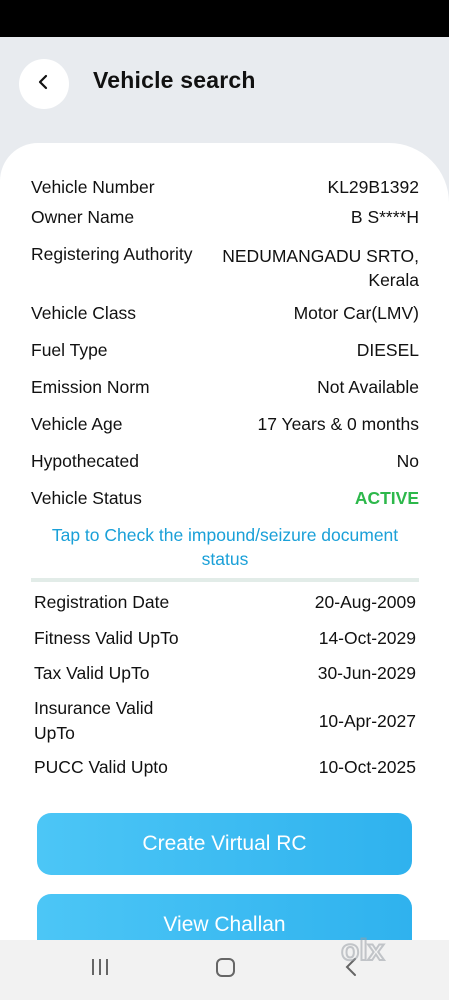  What do you see at coordinates (106, 638) in the screenshot?
I see `validity-label: Fitness Valid UpTo` at bounding box center [106, 638].